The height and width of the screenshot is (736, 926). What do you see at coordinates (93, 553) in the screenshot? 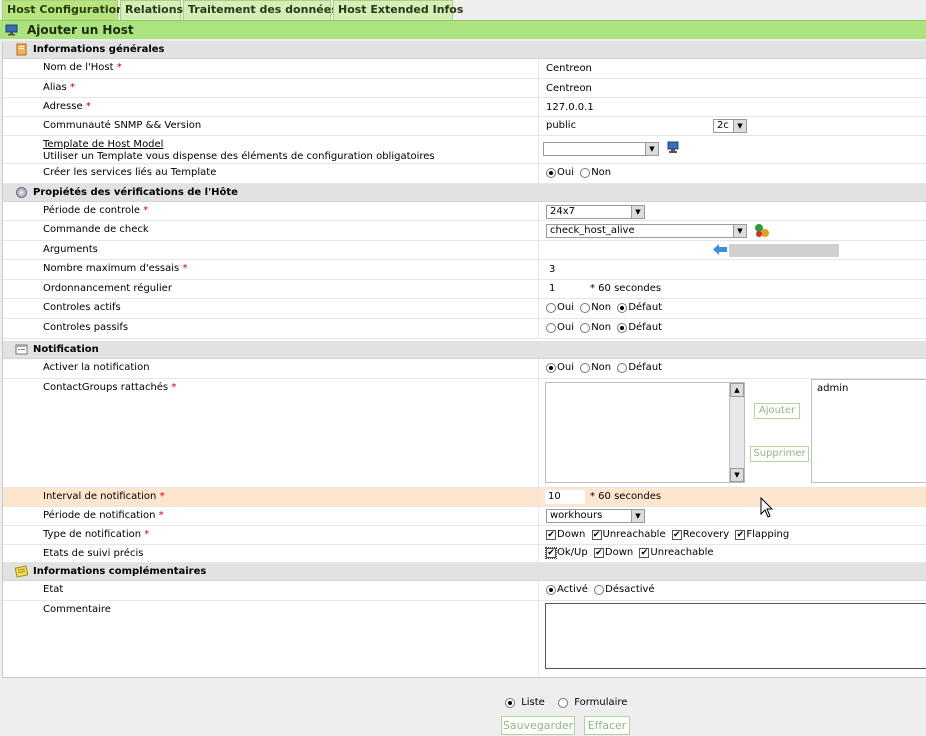
I see `stalking-label: Etats de suivi précis` at bounding box center [93, 553].